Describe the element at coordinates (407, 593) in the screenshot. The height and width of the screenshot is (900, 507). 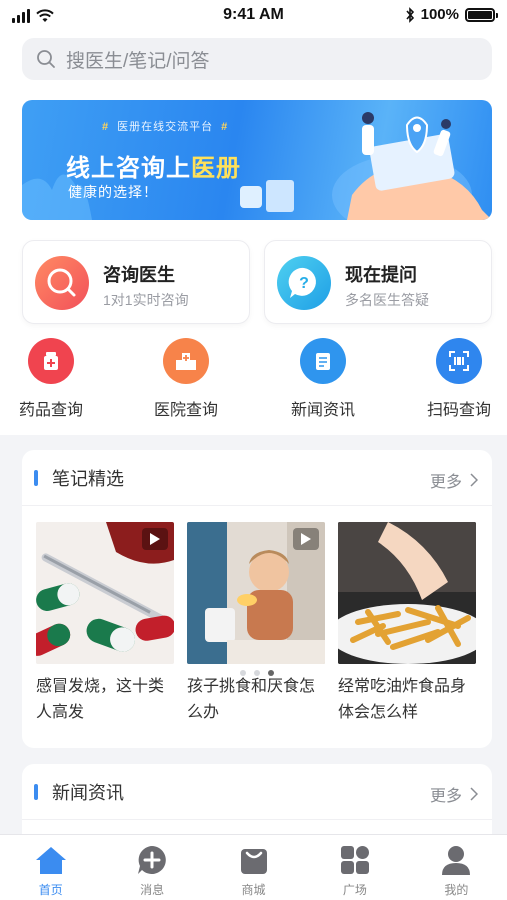
I see `note-thumbnail-fries` at that location.